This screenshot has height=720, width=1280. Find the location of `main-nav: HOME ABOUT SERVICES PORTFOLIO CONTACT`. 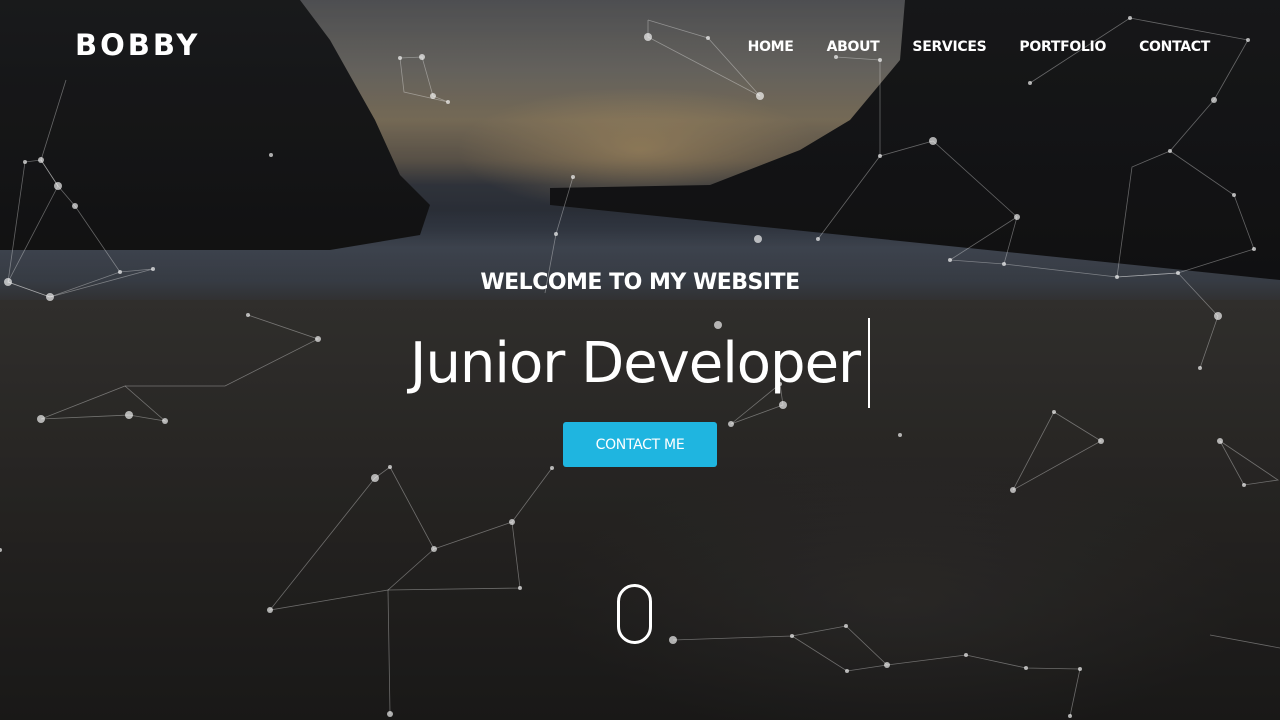

main-nav: HOME ABOUT SERVICES PORTFOLIO CONTACT is located at coordinates (963, 47).